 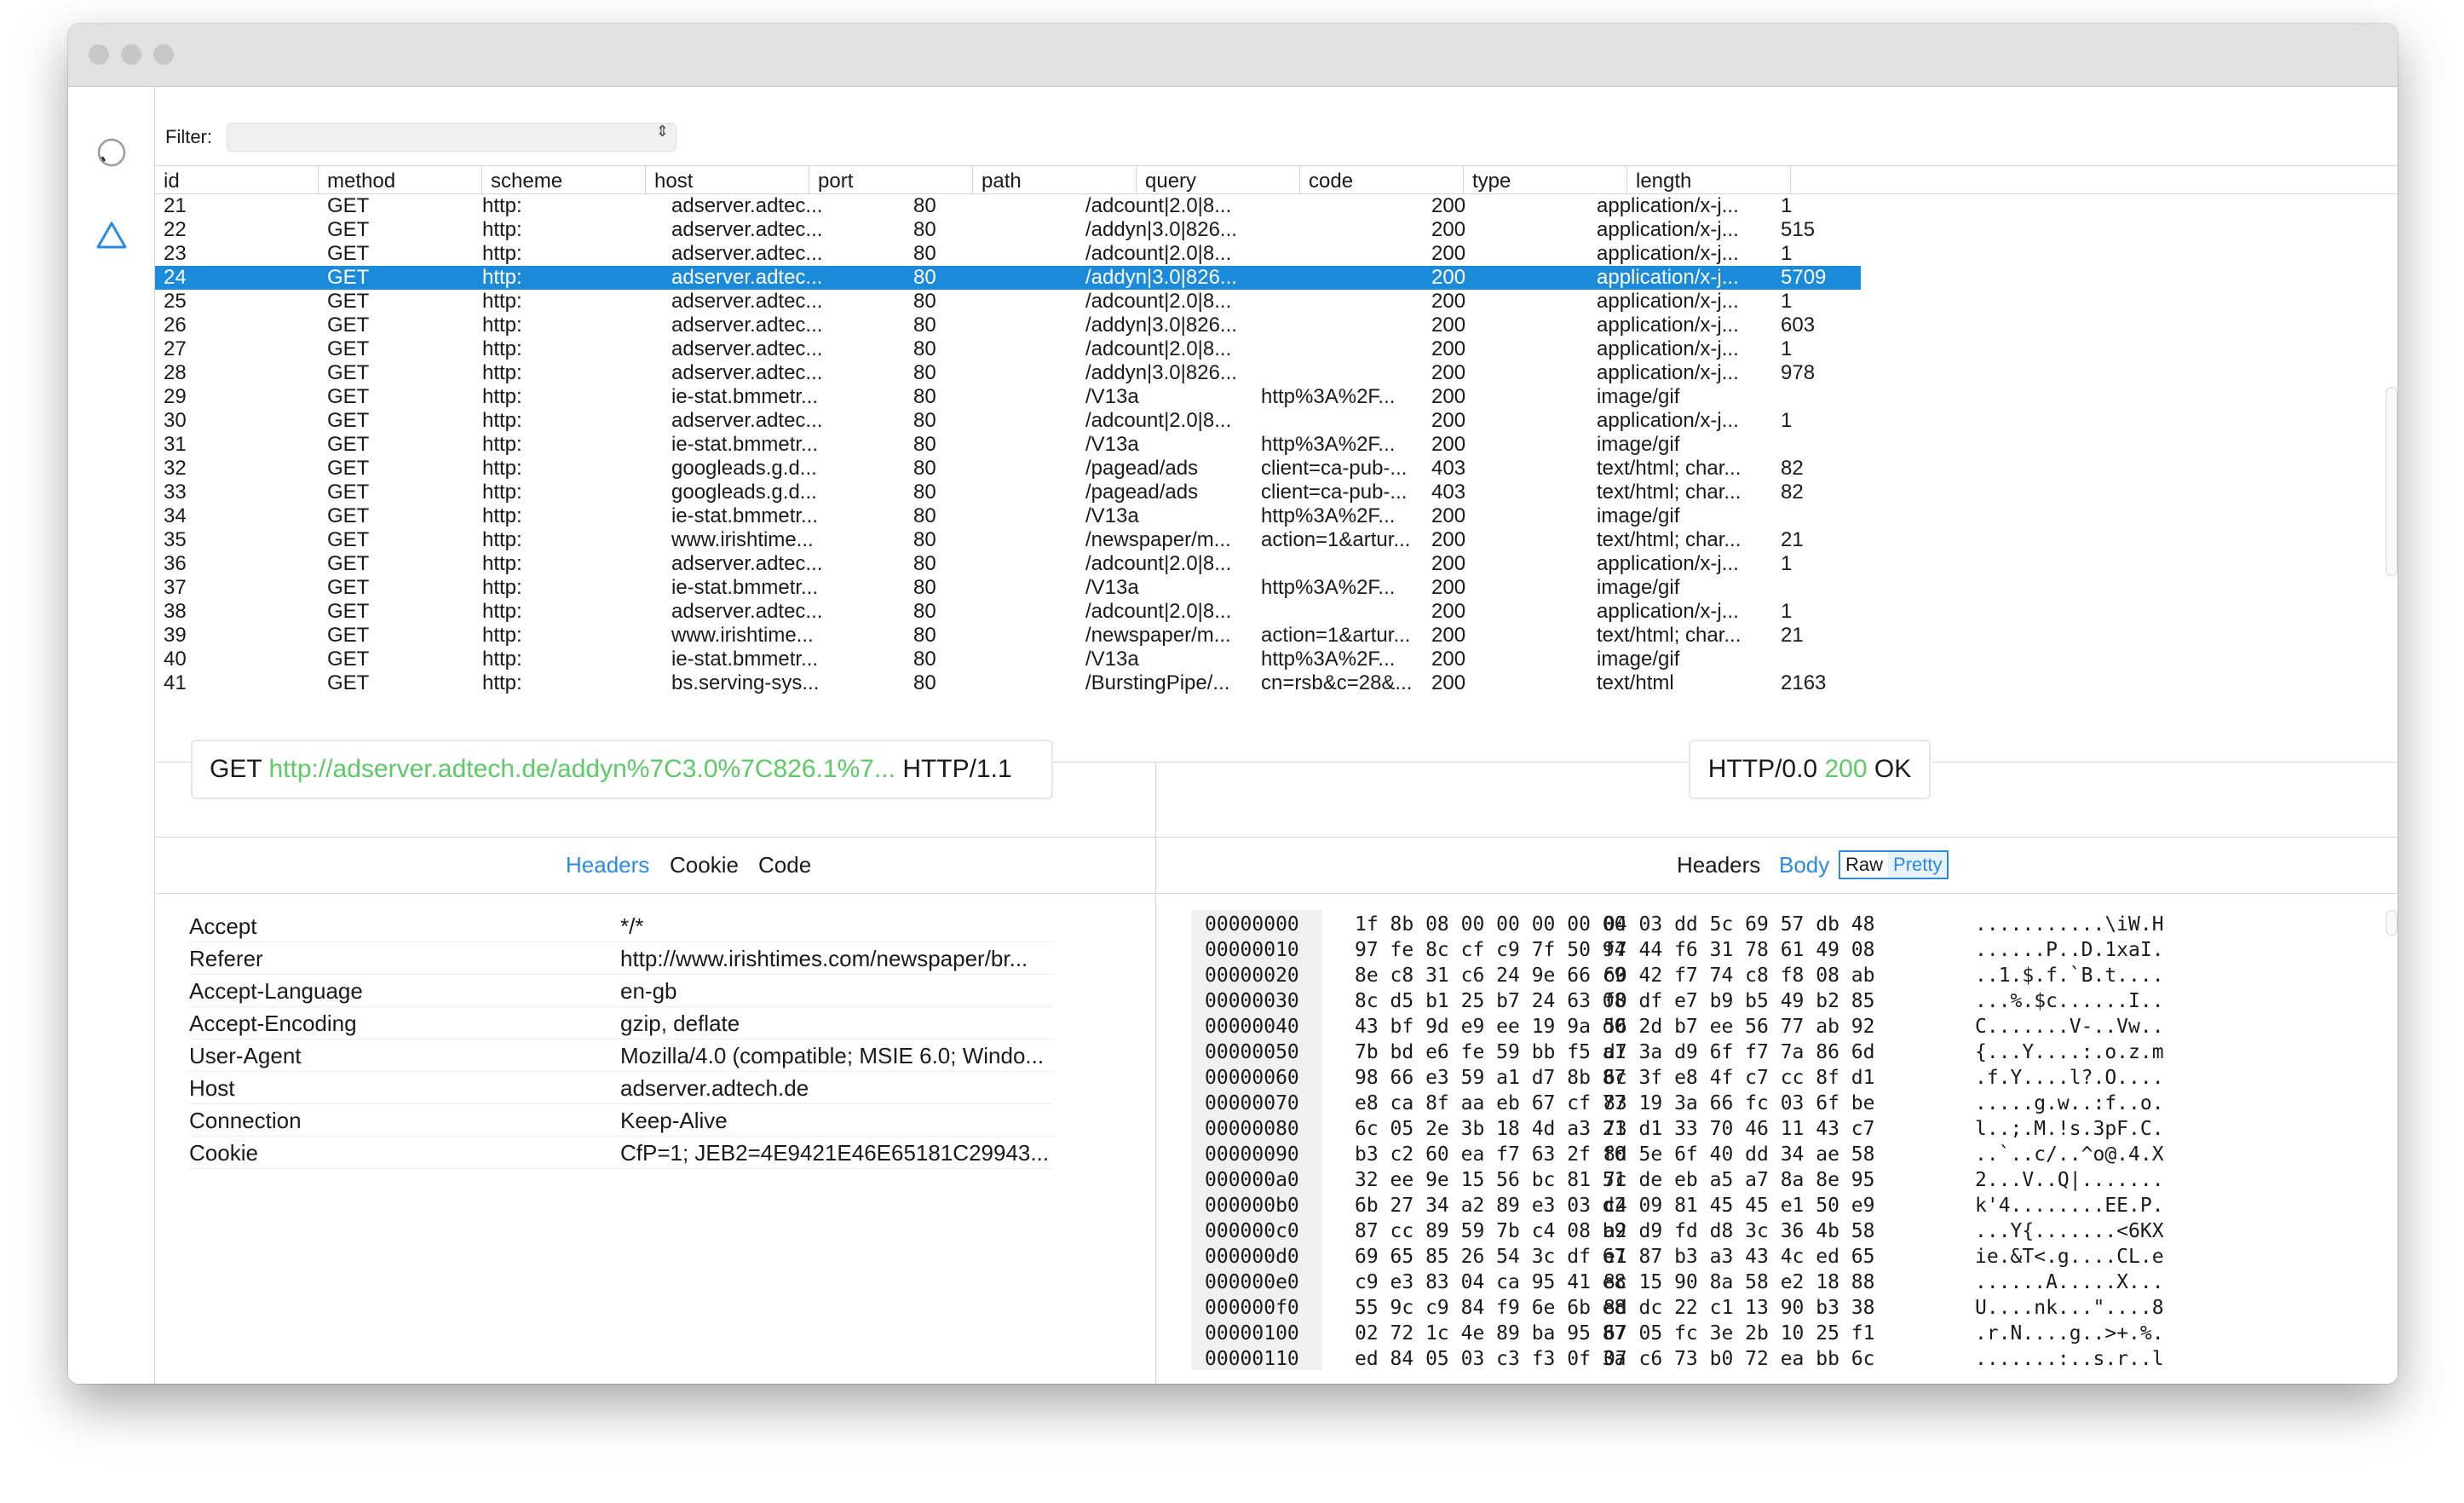 What do you see at coordinates (175, 277) in the screenshot?
I see `cell-id: 24` at bounding box center [175, 277].